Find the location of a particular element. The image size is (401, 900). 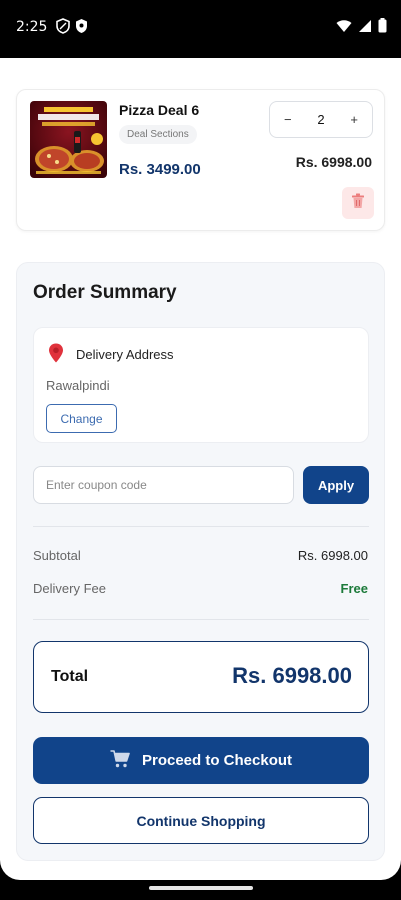

proceed-to-checkout-label: Proceed to Checkout is located at coordinates (217, 760).